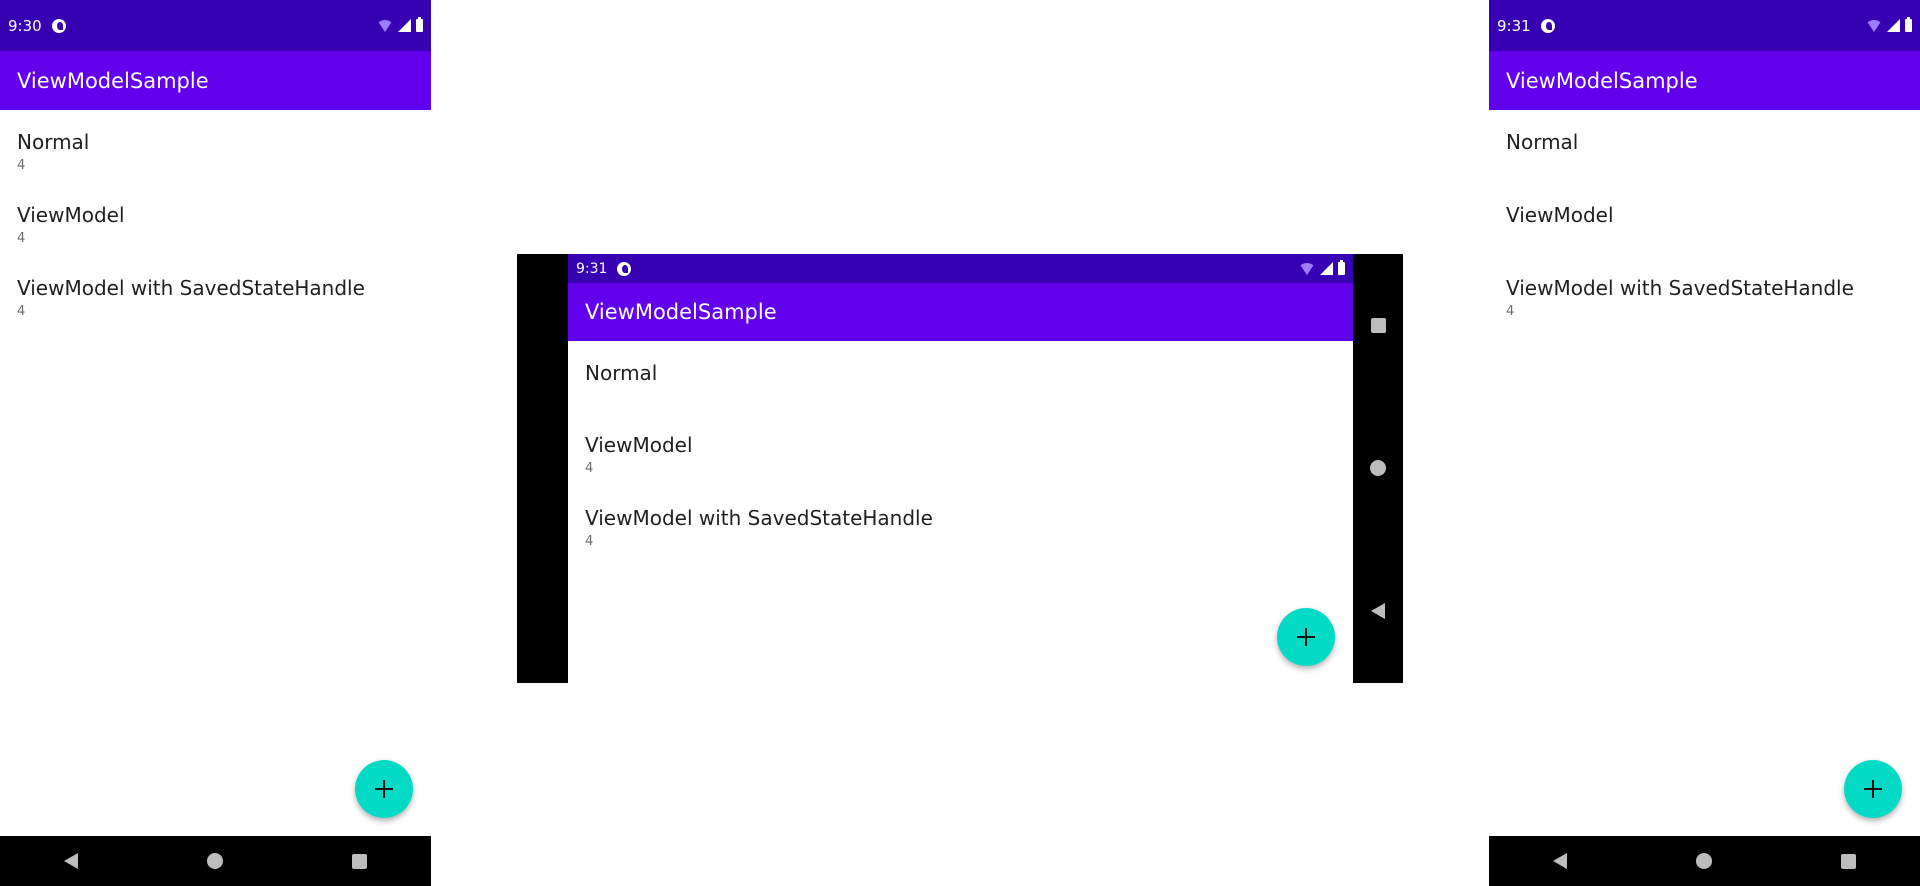 Image resolution: width=1920 pixels, height=886 pixels. I want to click on list-item-normal: Normal 4, so click(53, 152).